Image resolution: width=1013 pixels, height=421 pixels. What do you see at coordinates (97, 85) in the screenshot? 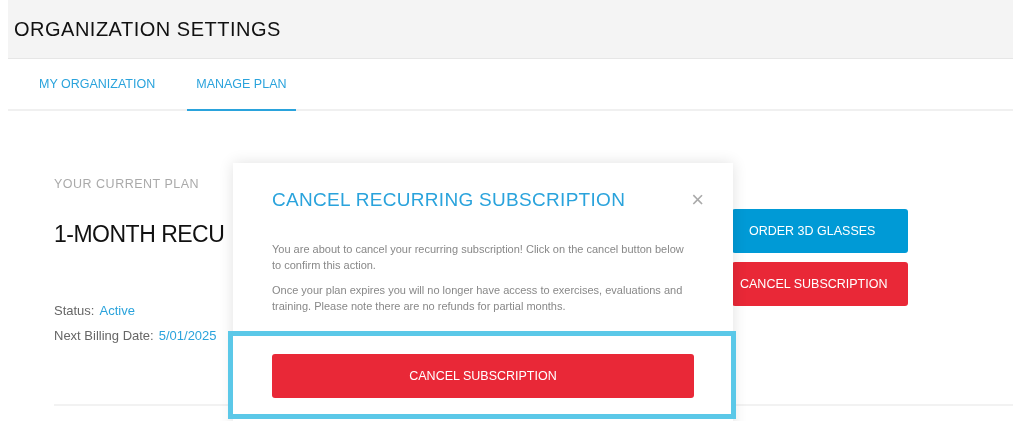
I see `tab: MY ORGANIZATION` at bounding box center [97, 85].